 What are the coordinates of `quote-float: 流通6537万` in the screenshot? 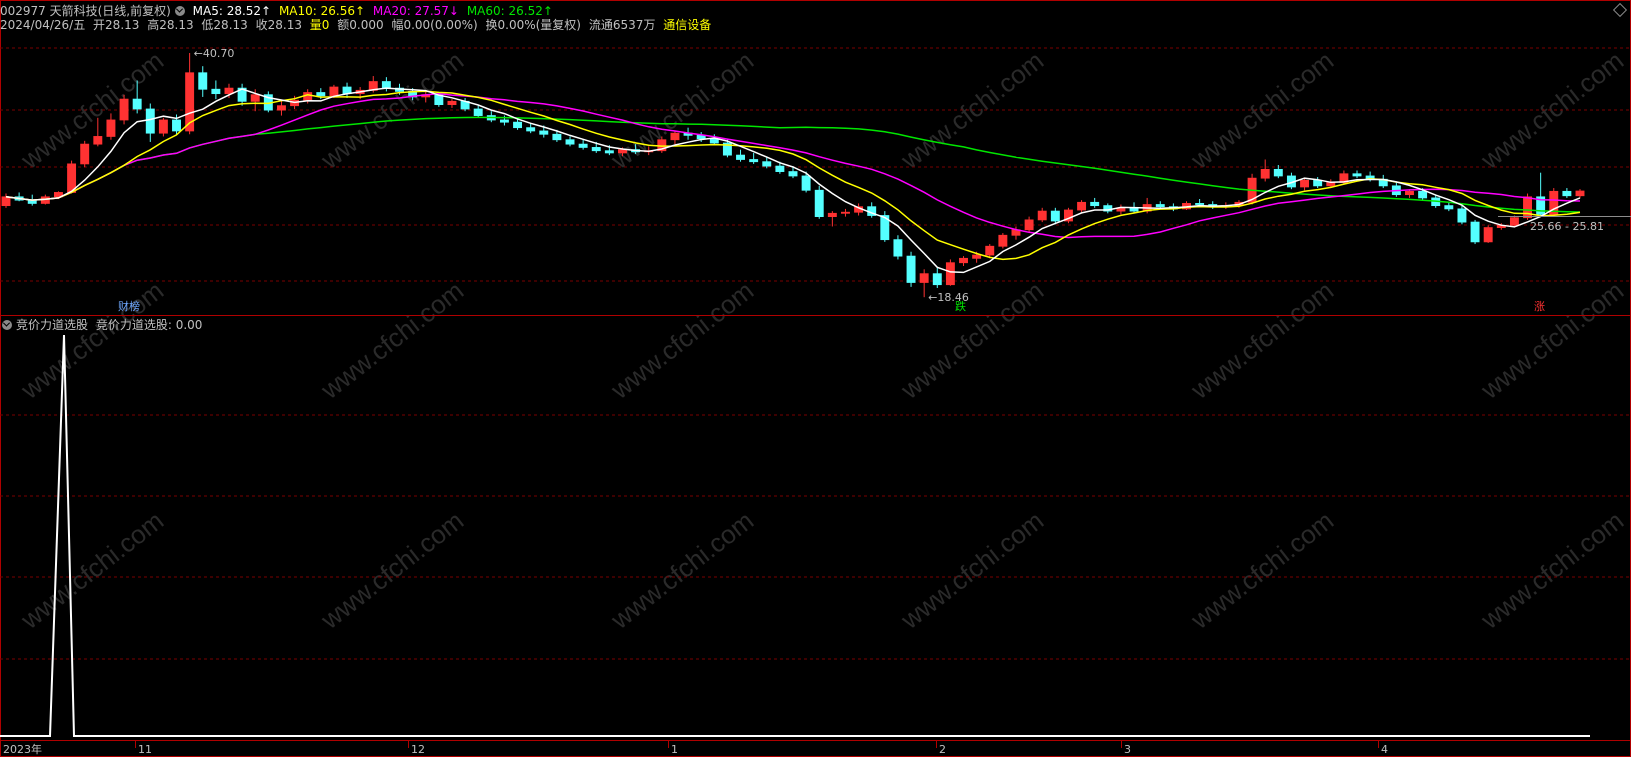 It's located at (622, 25).